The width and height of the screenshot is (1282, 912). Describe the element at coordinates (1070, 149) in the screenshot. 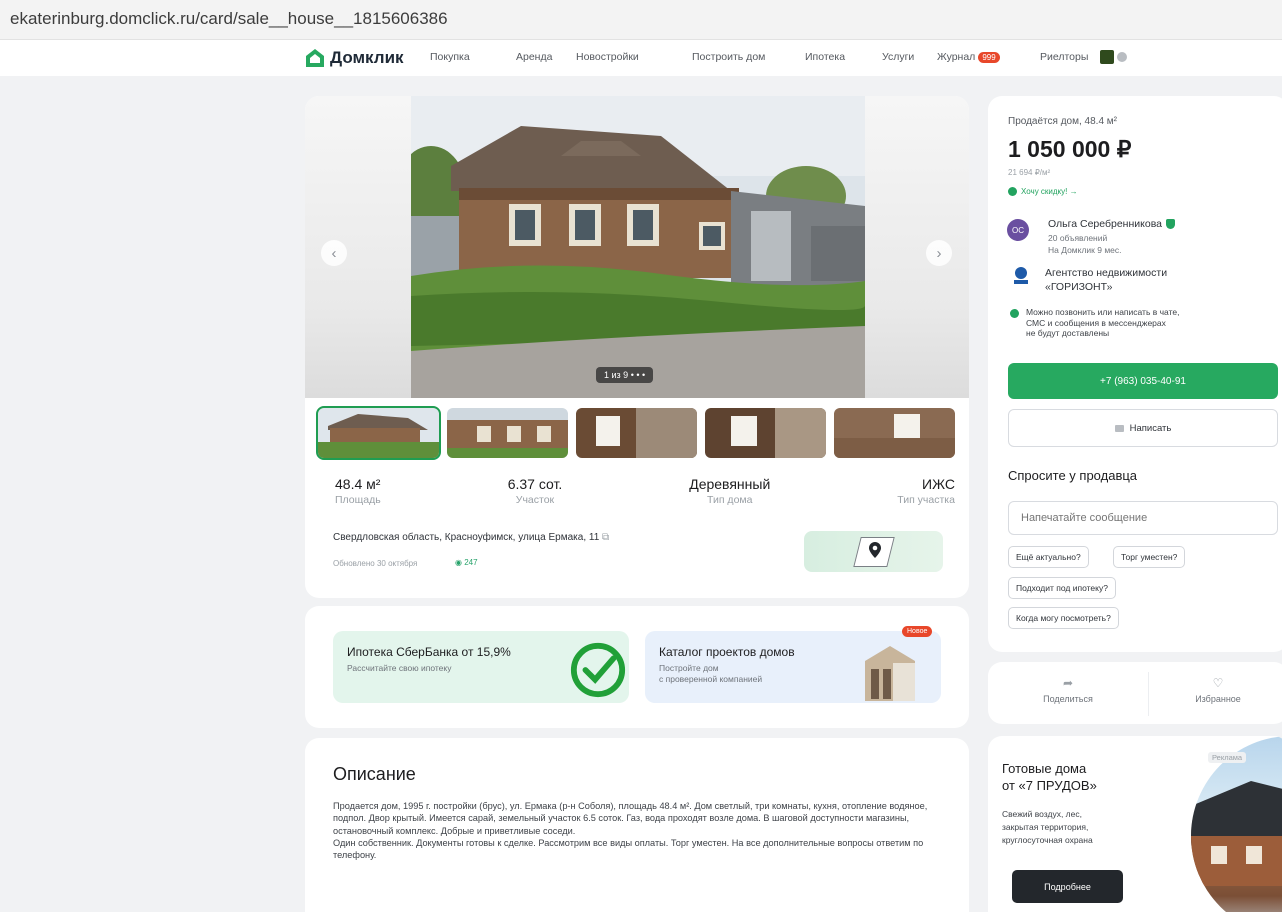

I see `price: 1 050 000 ₽` at that location.